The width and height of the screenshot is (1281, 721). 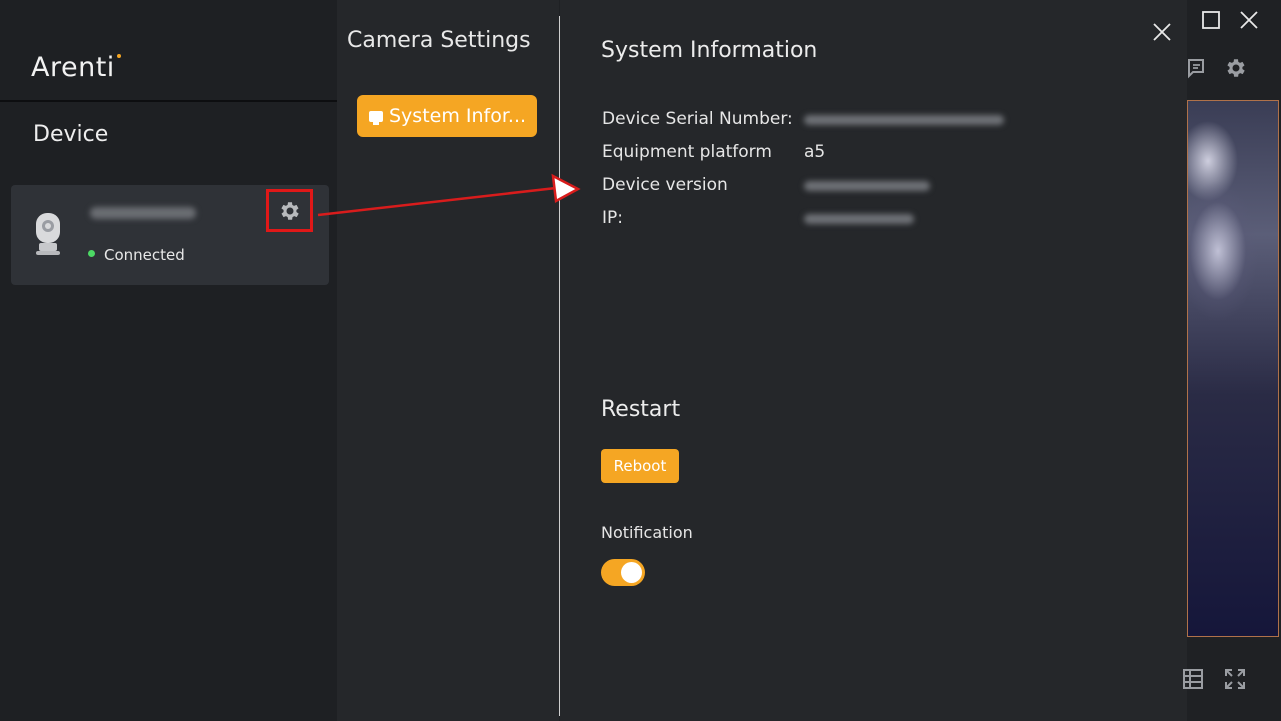 What do you see at coordinates (168, 101) in the screenshot?
I see `divider` at bounding box center [168, 101].